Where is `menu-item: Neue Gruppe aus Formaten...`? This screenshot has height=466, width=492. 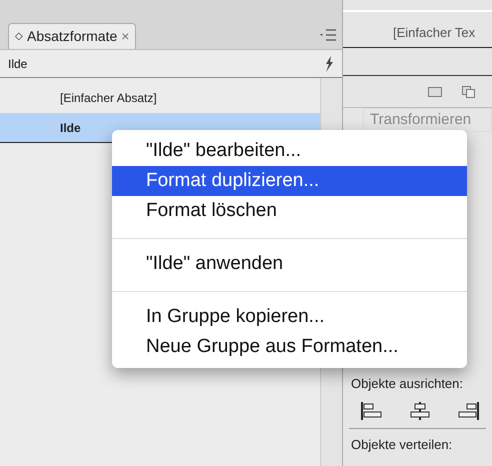
menu-item: Neue Gruppe aus Formaten... is located at coordinates (289, 347).